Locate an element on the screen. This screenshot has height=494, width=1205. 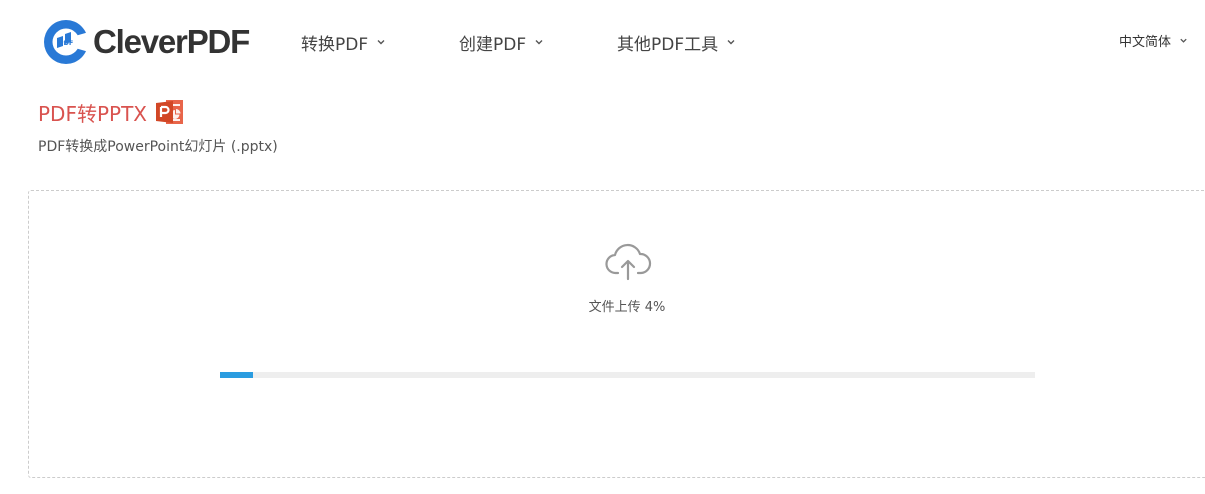
page-subtitle: PDF转换成PowerPoint幻灯片 (.pptx) is located at coordinates (158, 147).